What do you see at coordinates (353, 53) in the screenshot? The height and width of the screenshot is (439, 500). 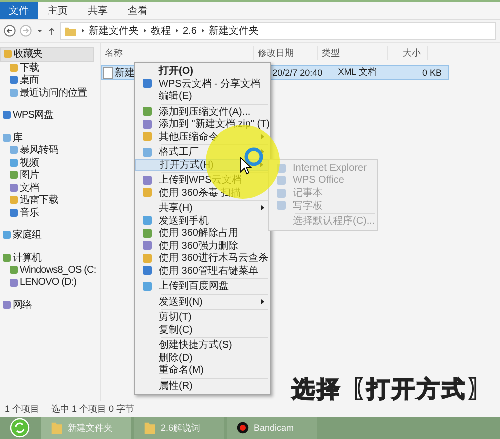 I see `column-header: 类型` at bounding box center [353, 53].